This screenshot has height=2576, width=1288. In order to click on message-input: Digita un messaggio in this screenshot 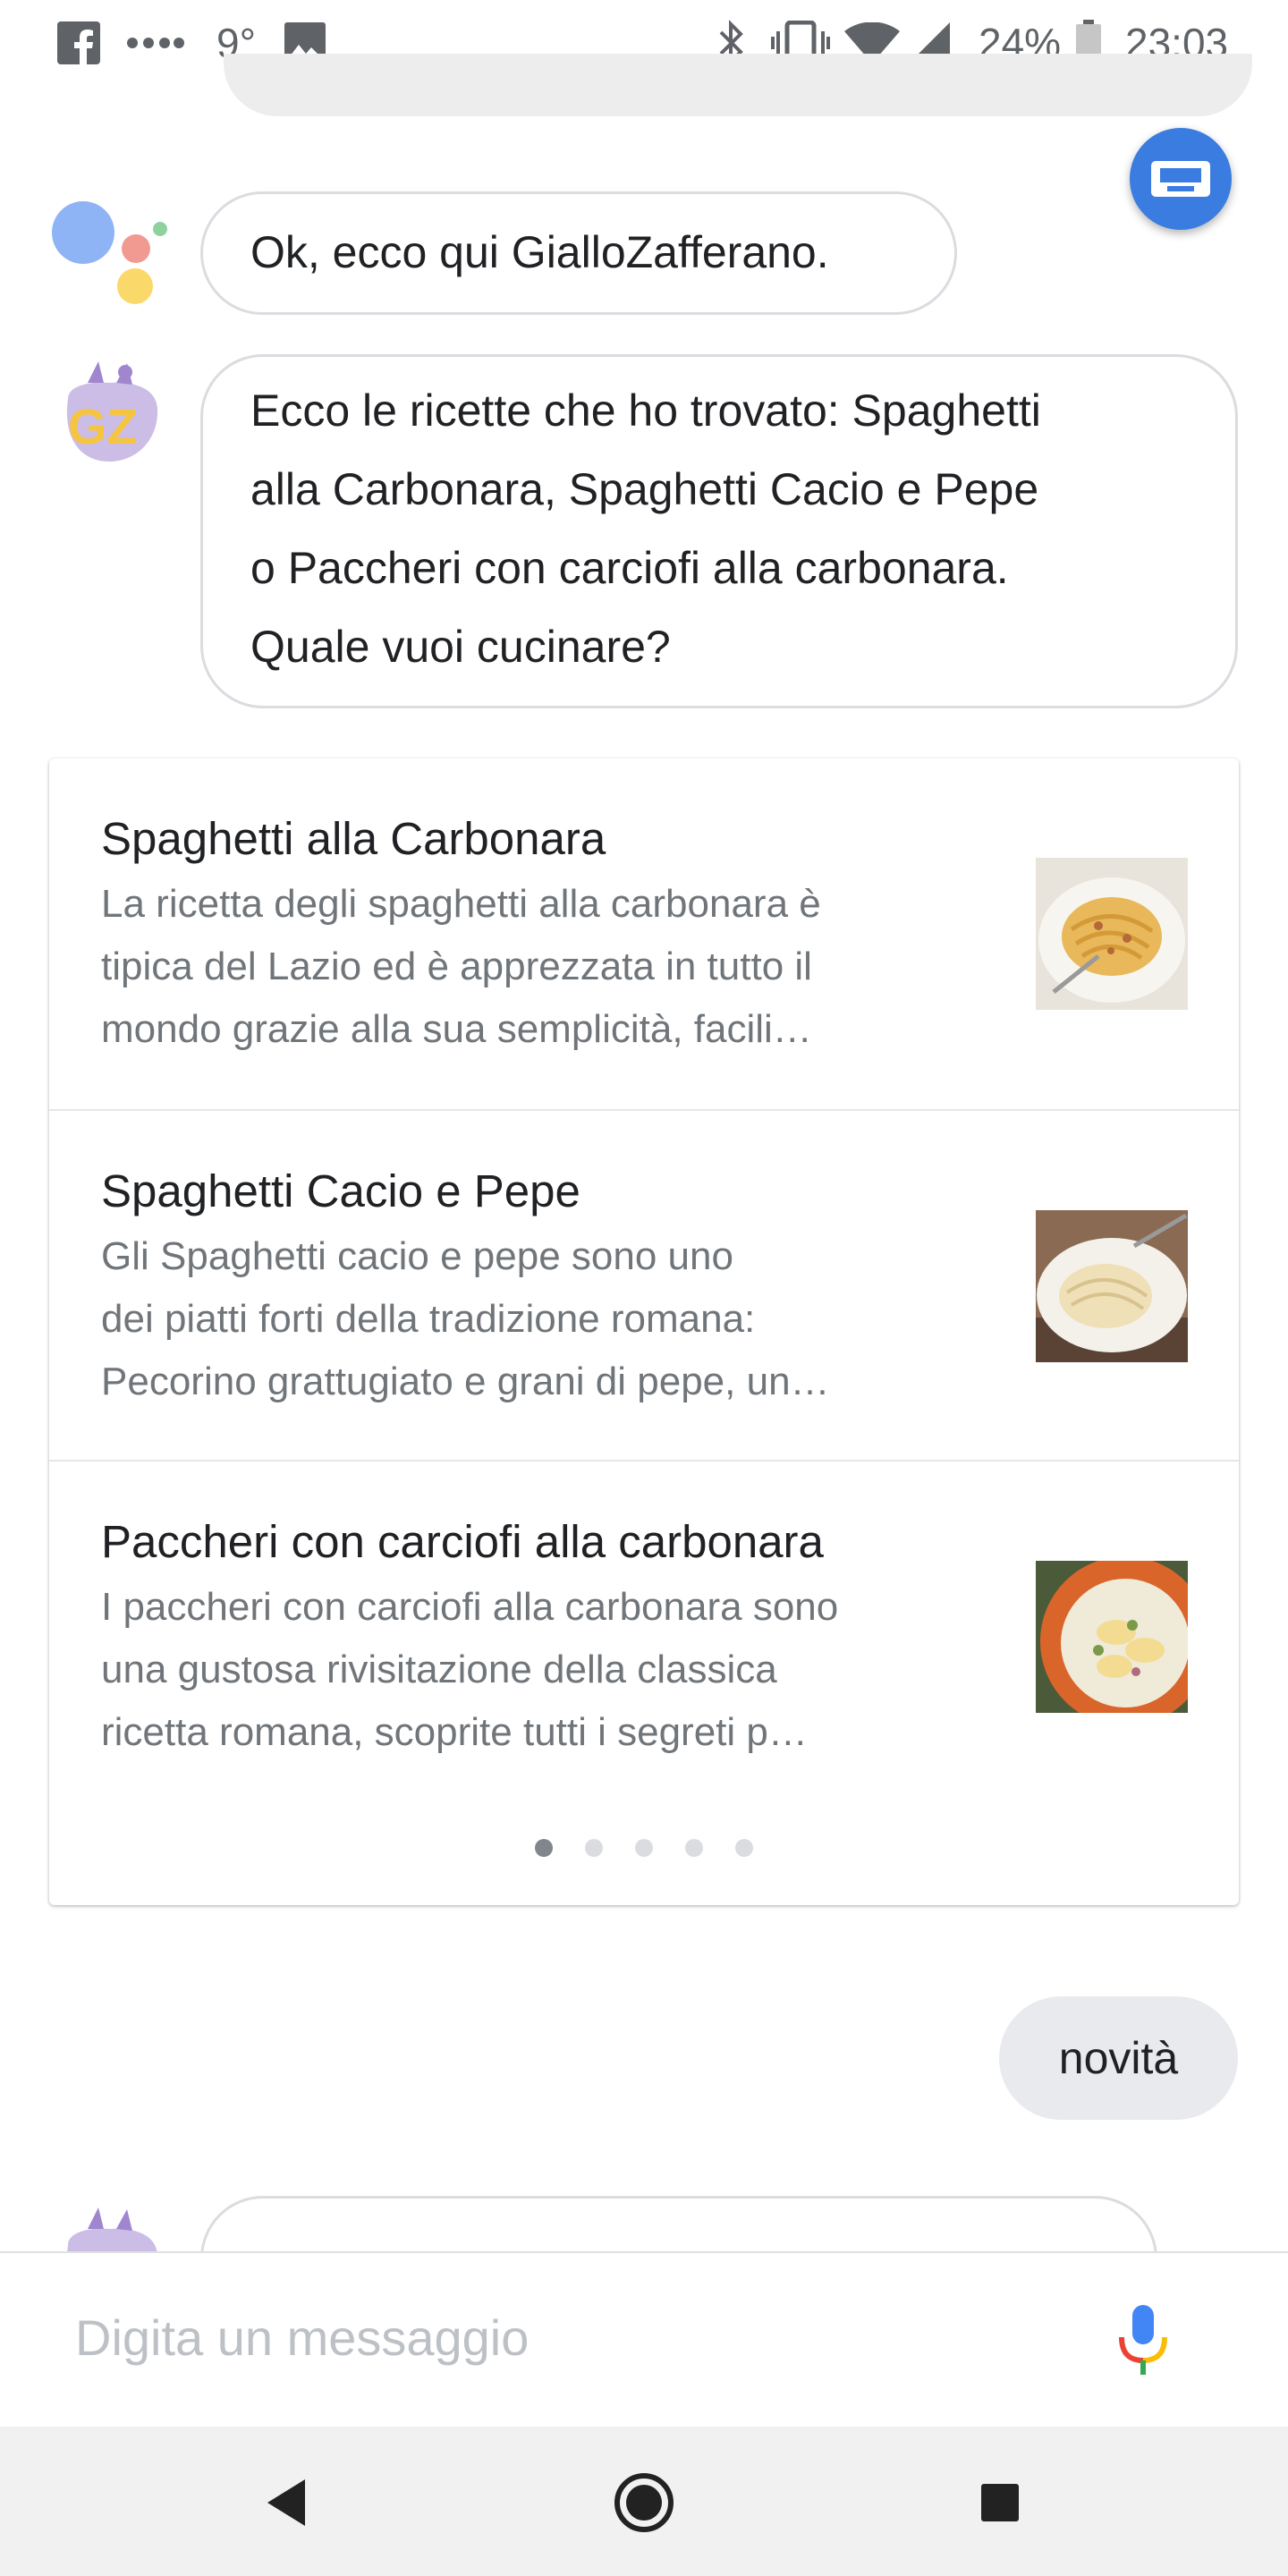, I will do `click(302, 2338)`.